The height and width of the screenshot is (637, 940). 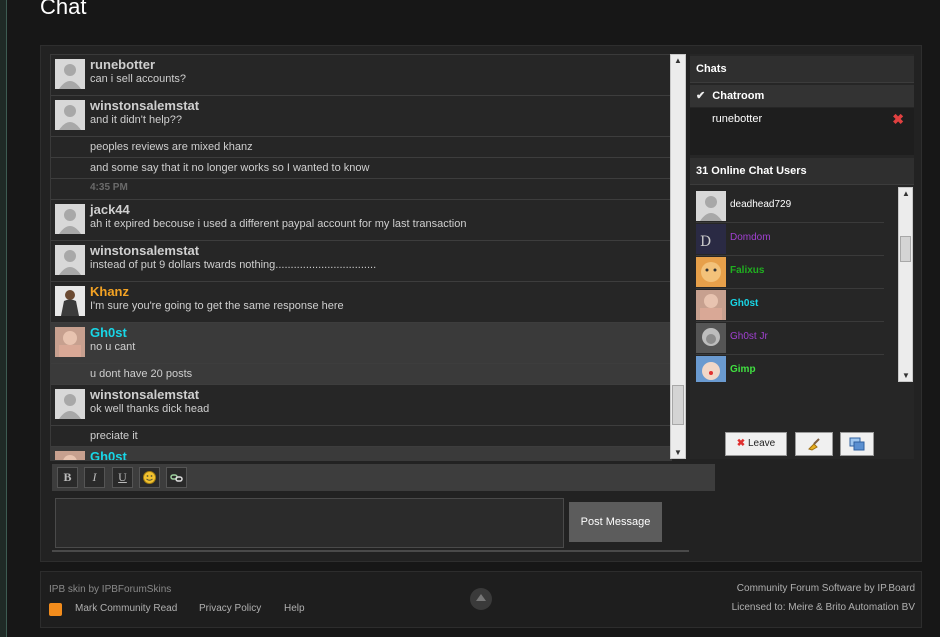 What do you see at coordinates (802, 69) in the screenshot?
I see `chats-header: Chats` at bounding box center [802, 69].